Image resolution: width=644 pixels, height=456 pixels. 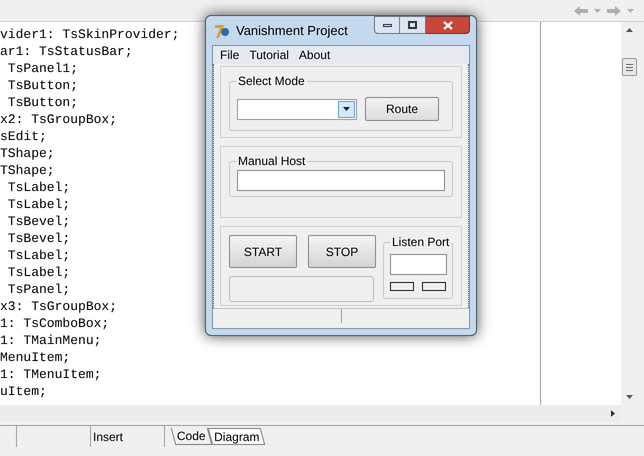 I want to click on close-icon, so click(x=447, y=25).